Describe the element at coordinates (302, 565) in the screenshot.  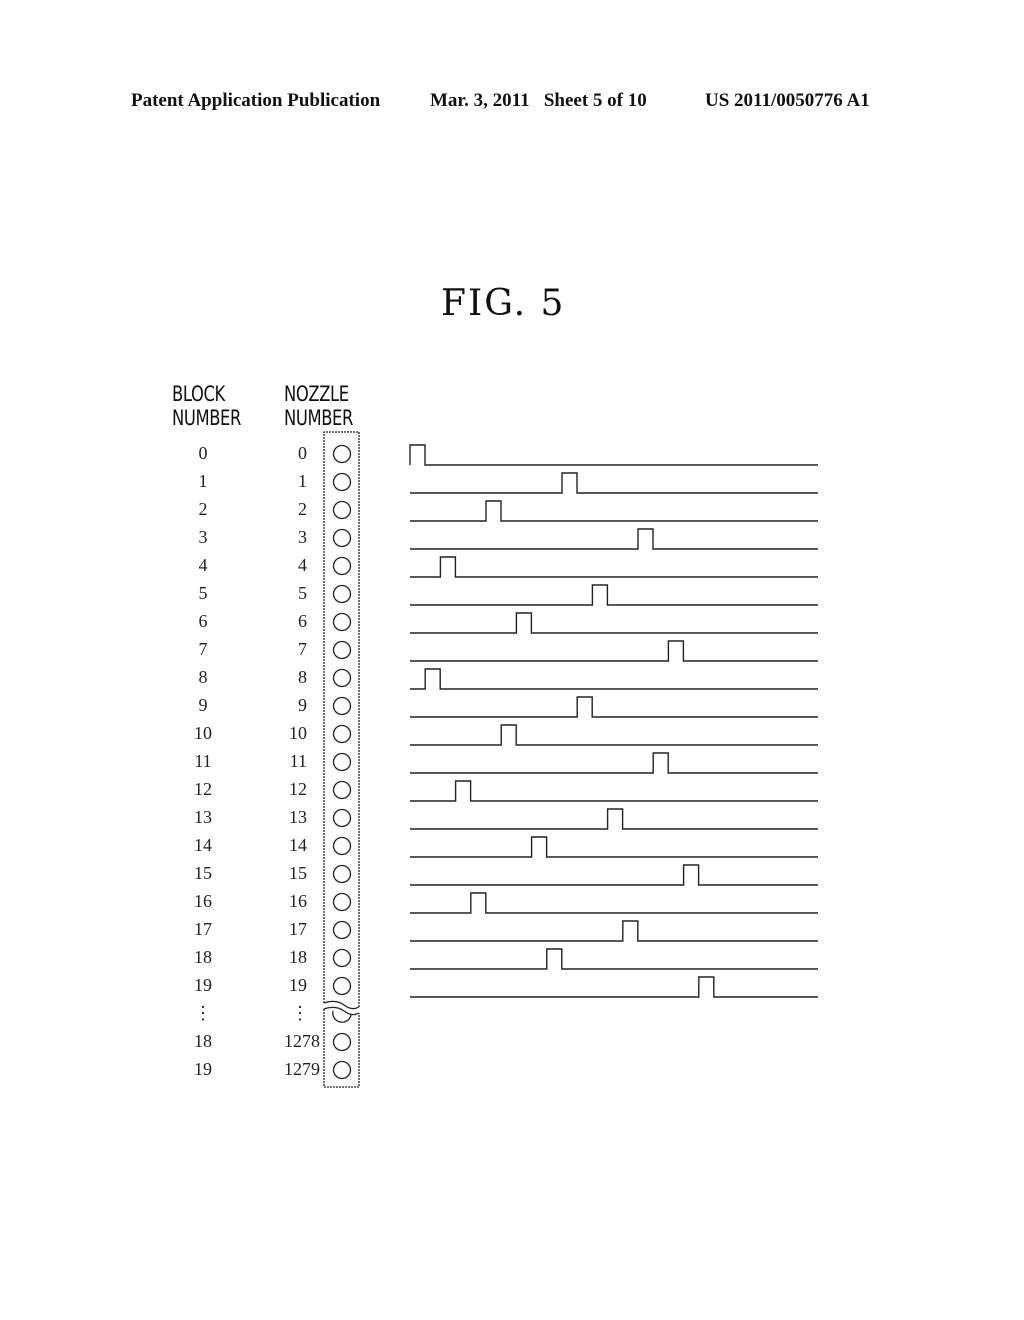
I see `nozzle-number: 4` at that location.